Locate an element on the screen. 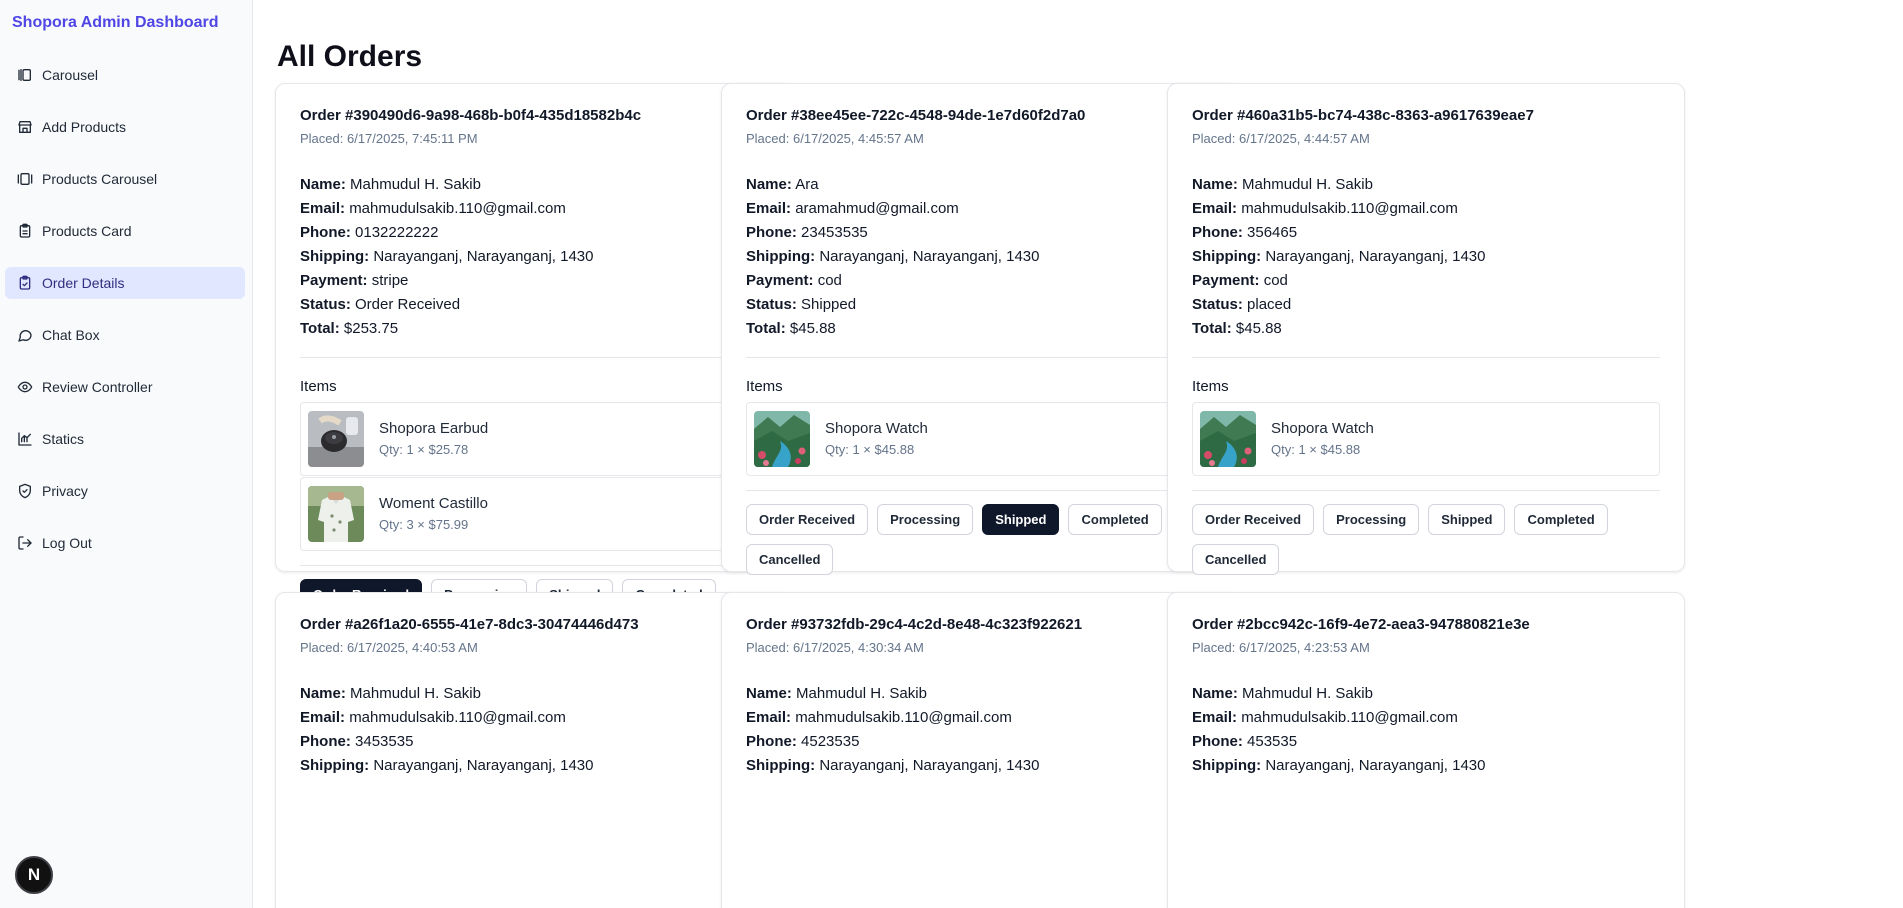 This screenshot has width=1903, height=908. order-placed-date: Placed: 6/17/2025, 4:44:57 AM is located at coordinates (1281, 138).